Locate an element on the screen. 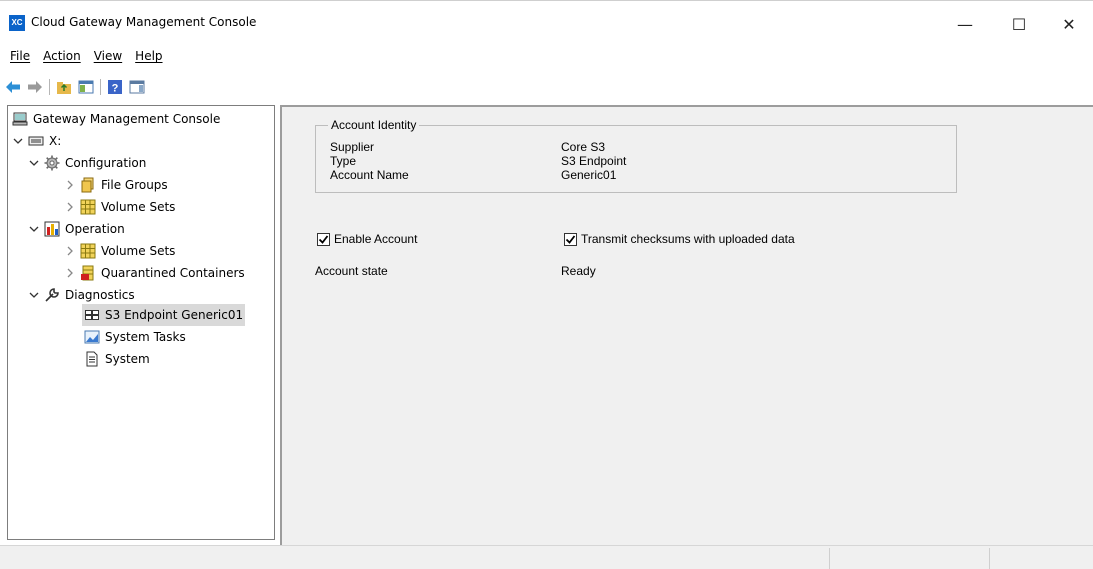 The width and height of the screenshot is (1093, 569). enable-account-label: Enable Account is located at coordinates (376, 239).